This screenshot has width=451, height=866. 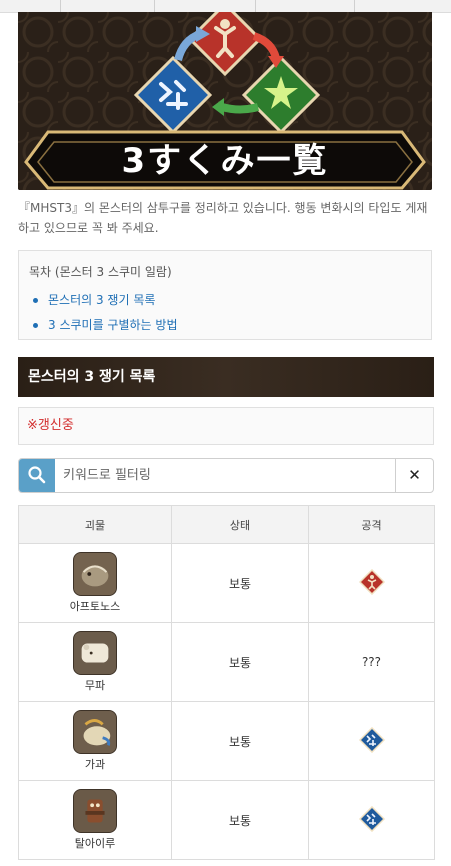 I want to click on toc-link-monster-list: 몬스터의 3 쟁기 목록, so click(x=94, y=299).